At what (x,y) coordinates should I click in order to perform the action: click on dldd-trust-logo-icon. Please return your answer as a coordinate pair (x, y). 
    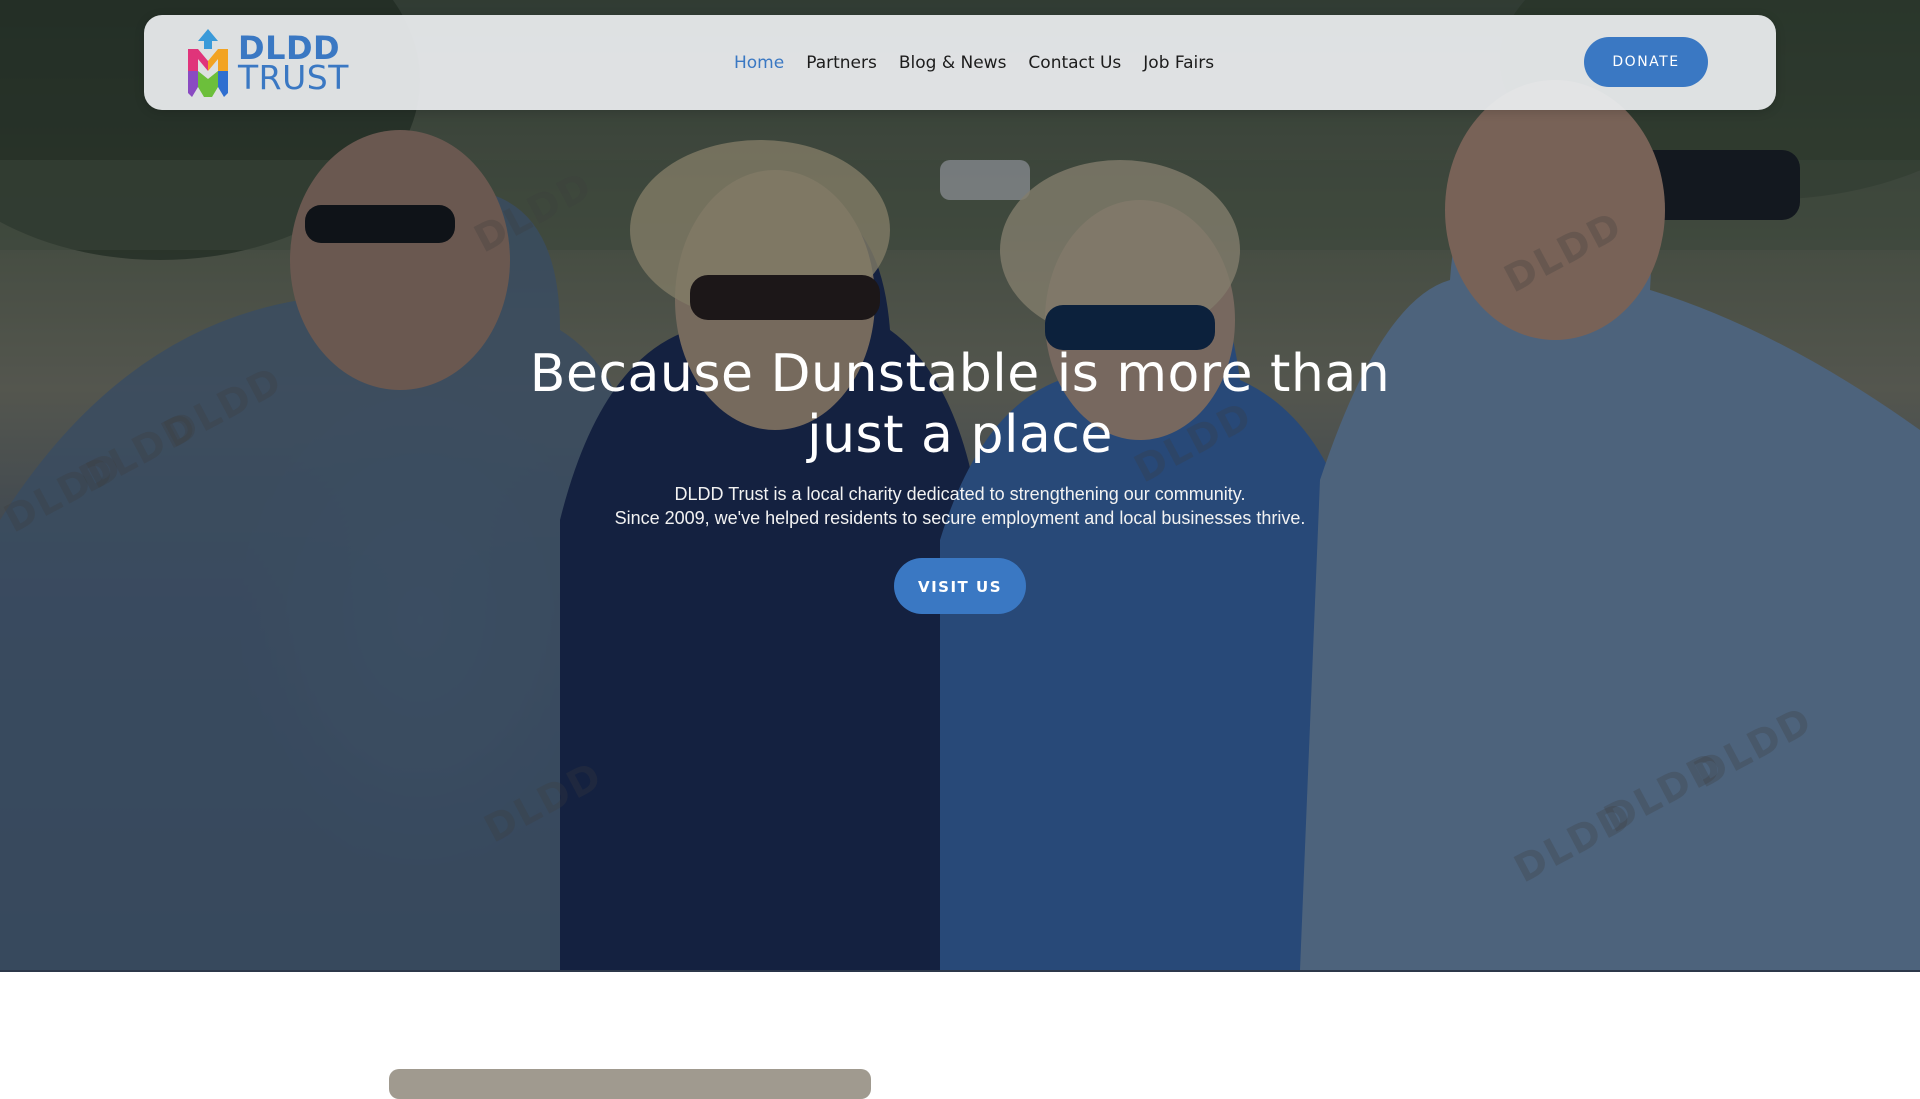
    Looking at the image, I should click on (208, 62).